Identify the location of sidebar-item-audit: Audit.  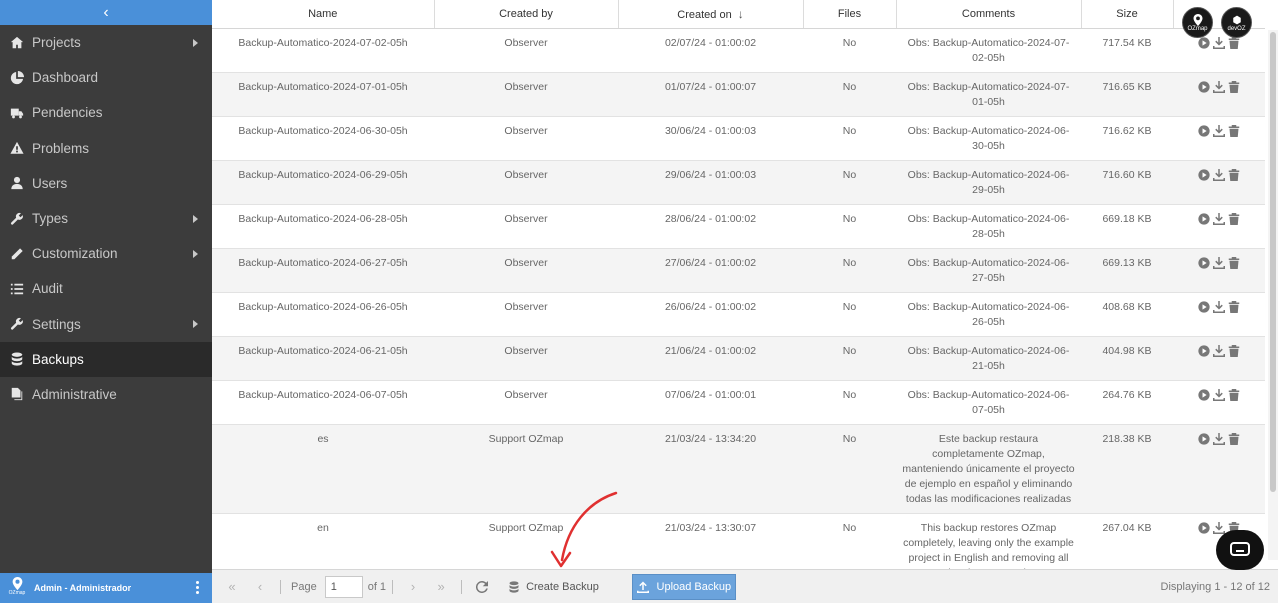
(106, 288).